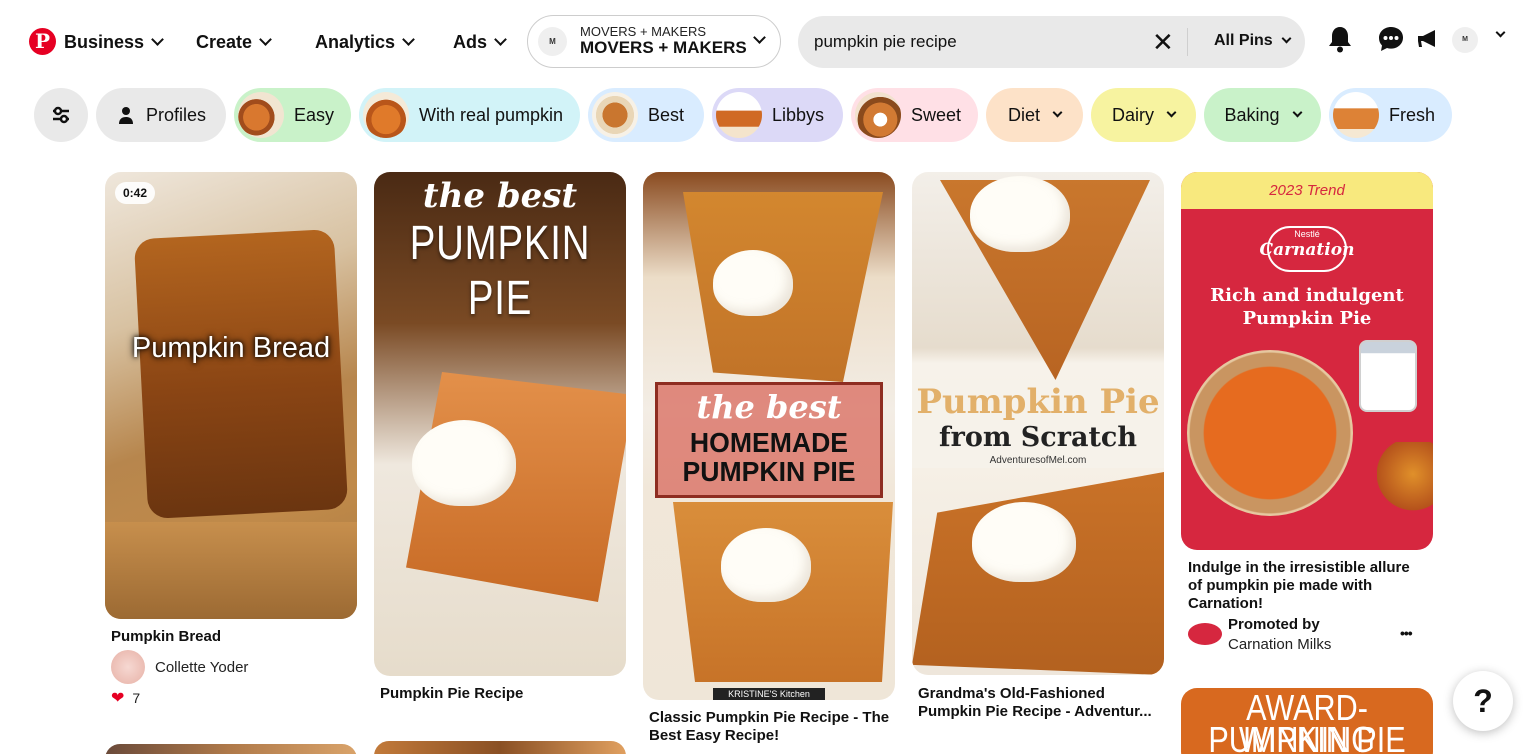 Image resolution: width=1536 pixels, height=754 pixels. I want to click on ads-menu: Ads, so click(480, 42).